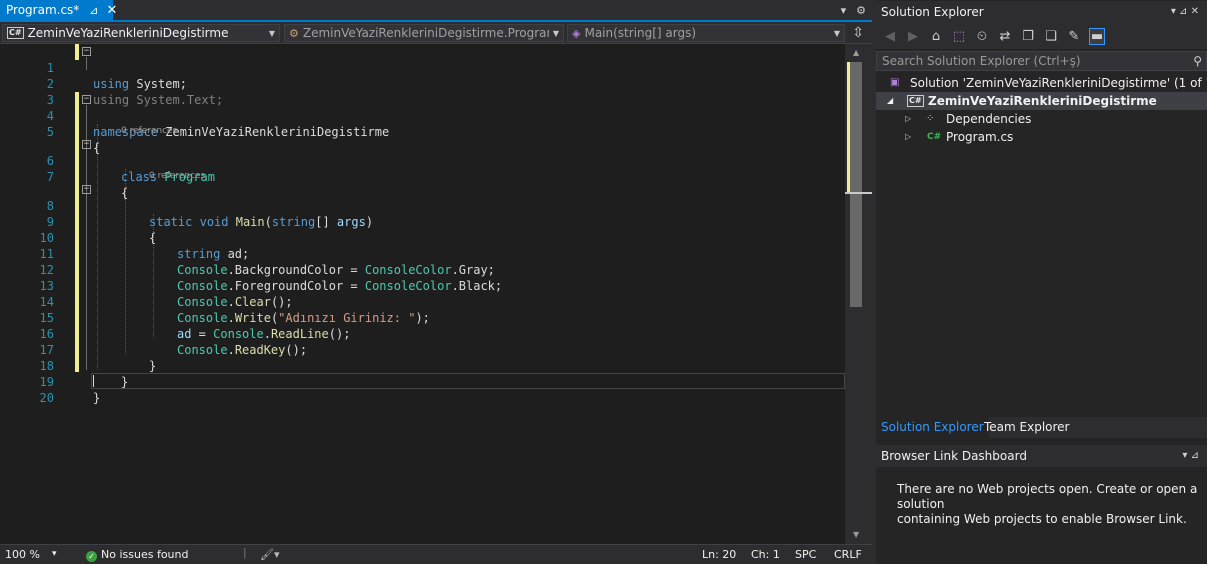  Describe the element at coordinates (844, 10) in the screenshot. I see `tab-list-dropdown-icon: ▾` at that location.